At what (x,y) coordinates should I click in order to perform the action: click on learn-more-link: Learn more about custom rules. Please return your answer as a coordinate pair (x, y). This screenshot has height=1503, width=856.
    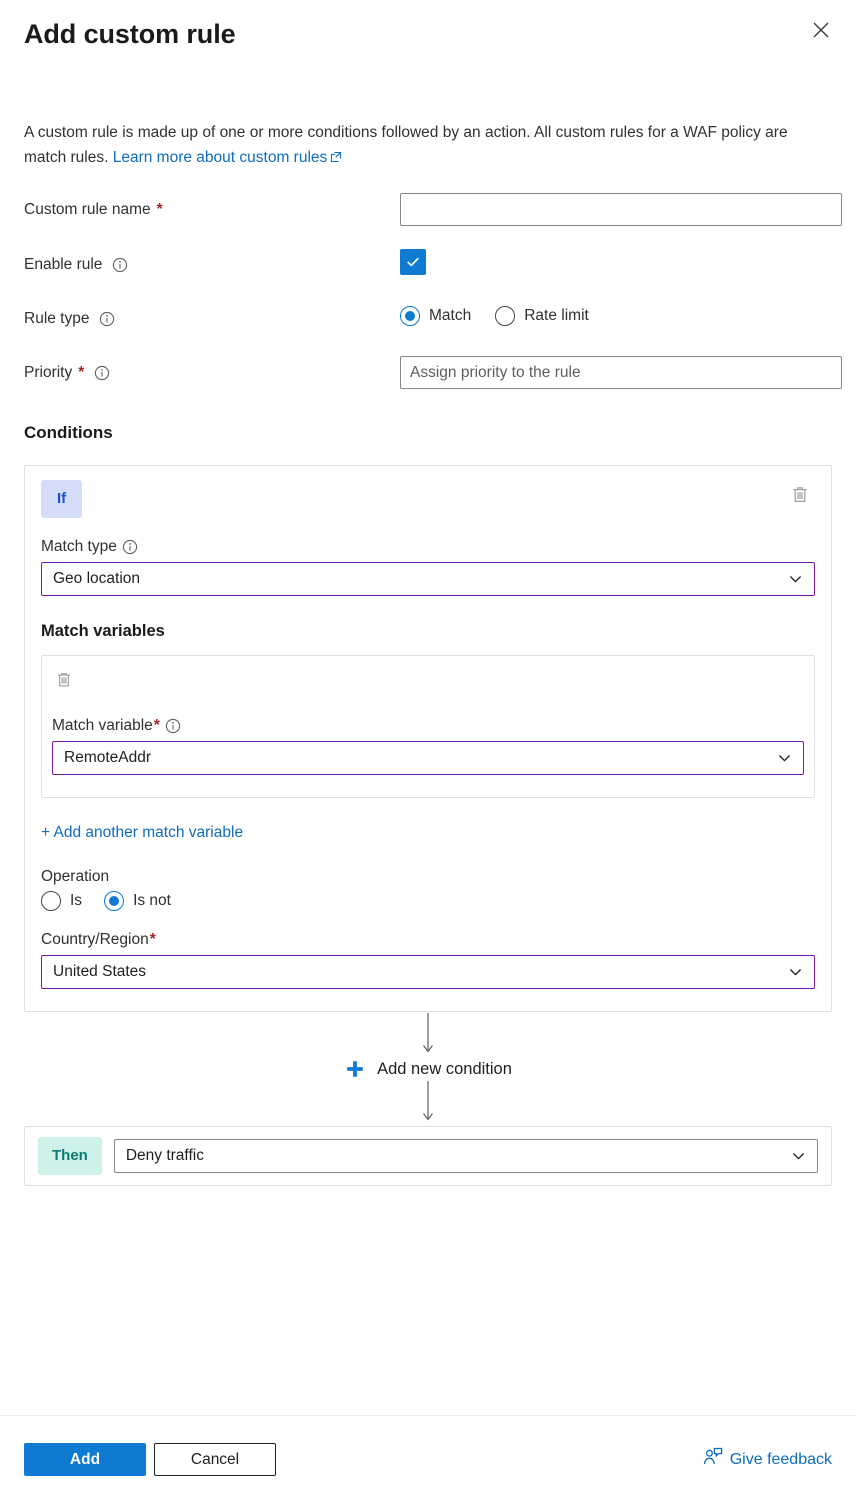
    Looking at the image, I should click on (228, 157).